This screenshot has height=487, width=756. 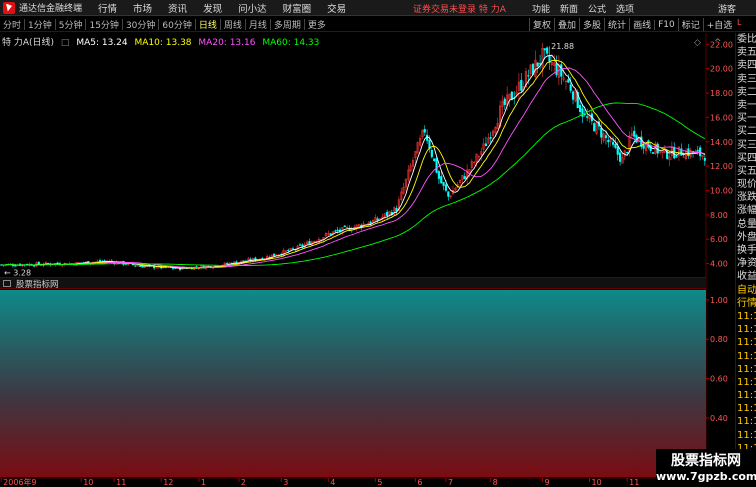 What do you see at coordinates (721, 191) in the screenshot?
I see `price-tick-label: 10.00` at bounding box center [721, 191].